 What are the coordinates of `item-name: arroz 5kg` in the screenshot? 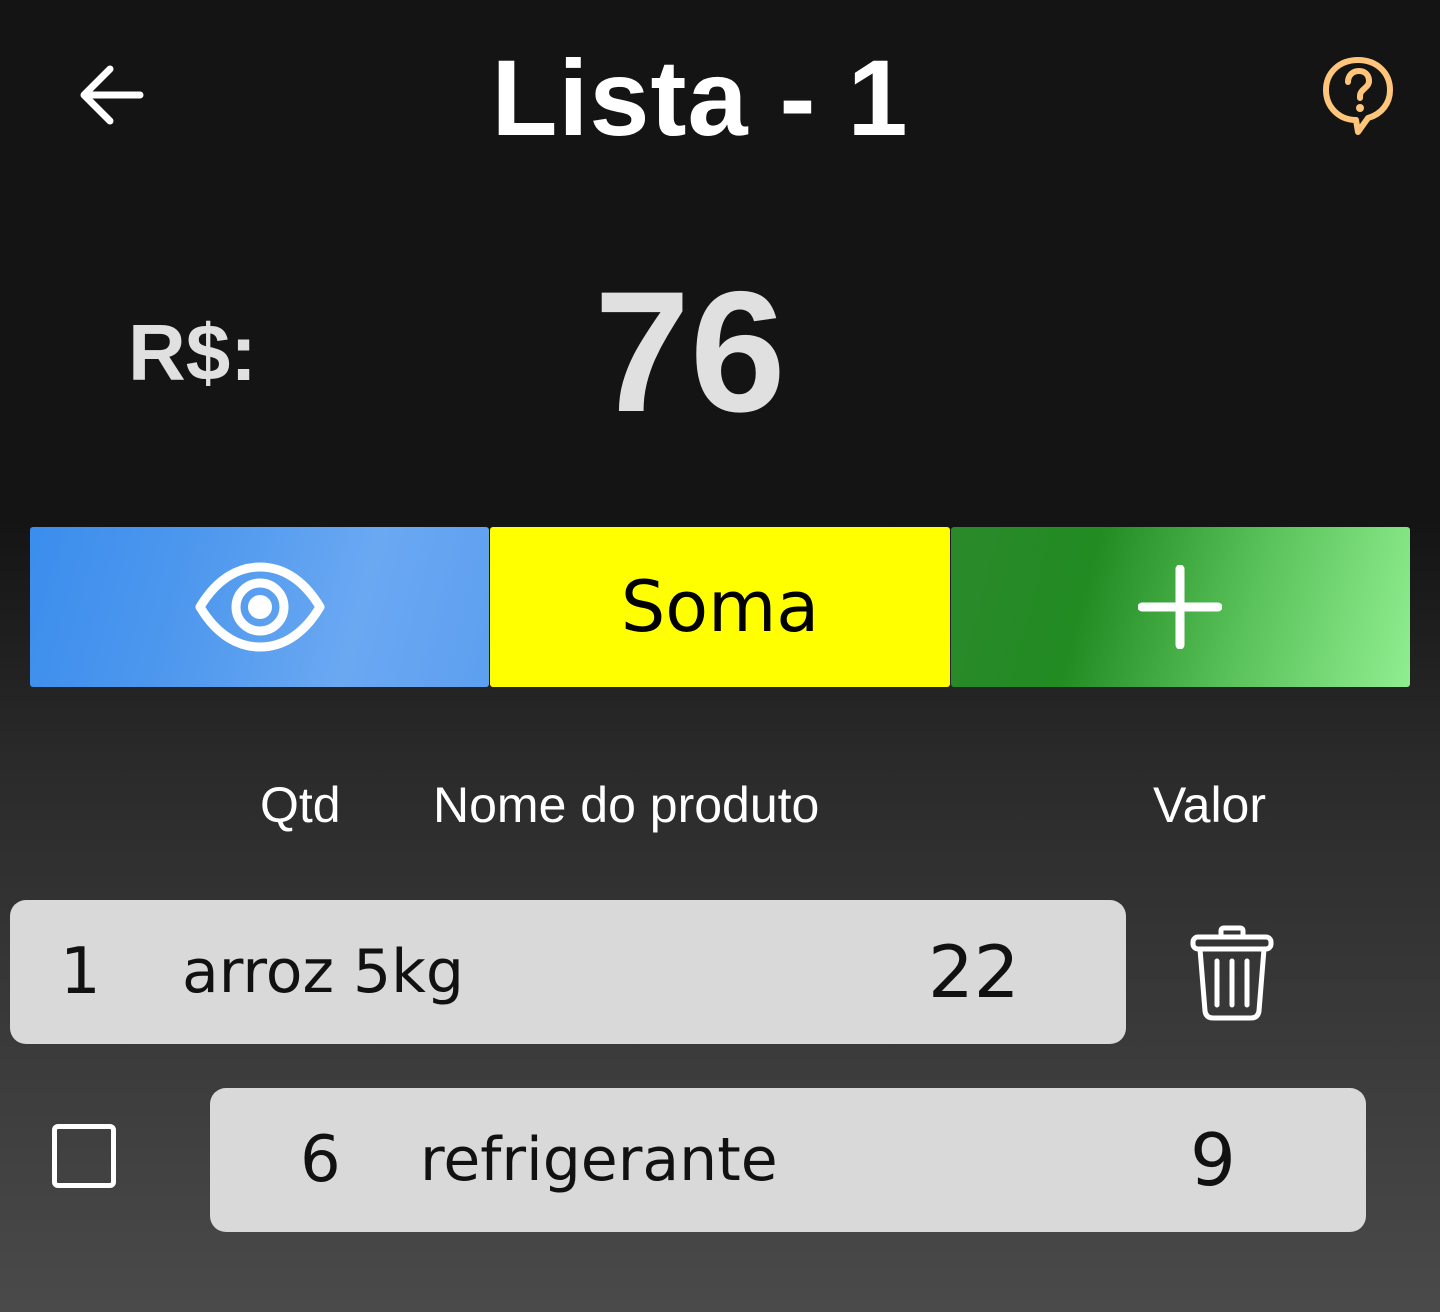 It's located at (323, 972).